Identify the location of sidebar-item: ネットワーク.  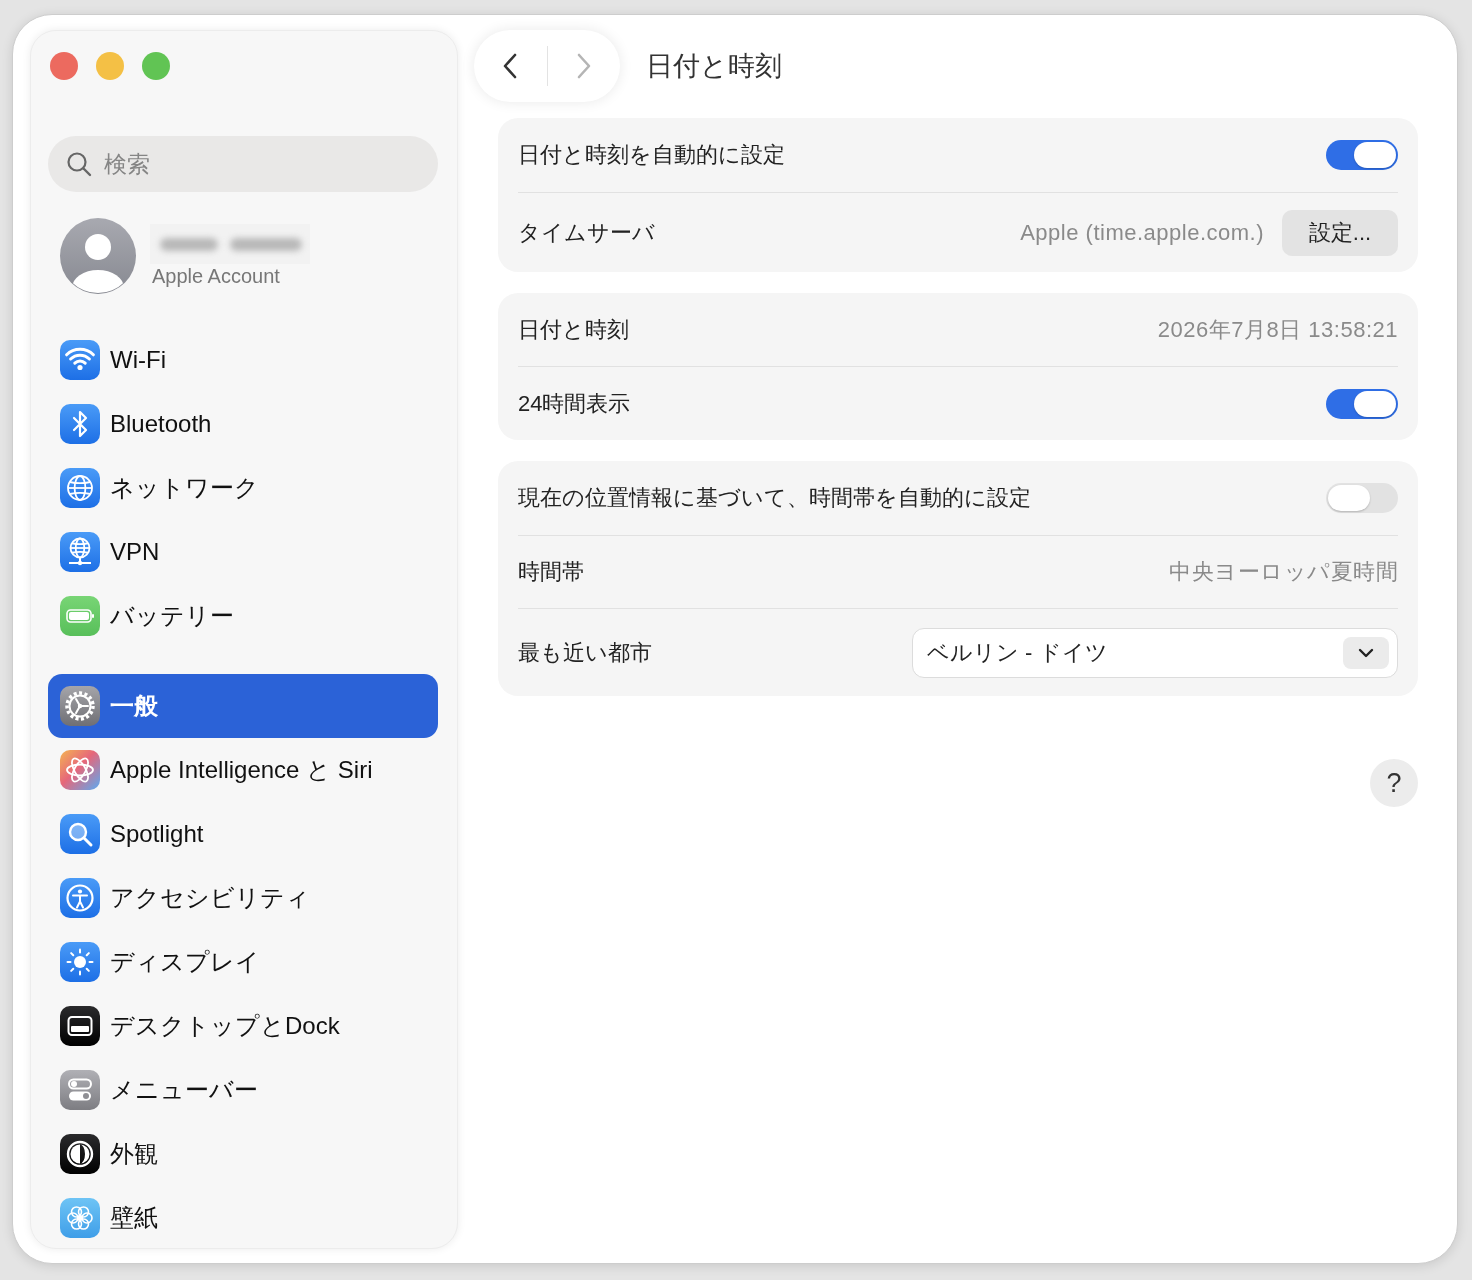
(243, 488).